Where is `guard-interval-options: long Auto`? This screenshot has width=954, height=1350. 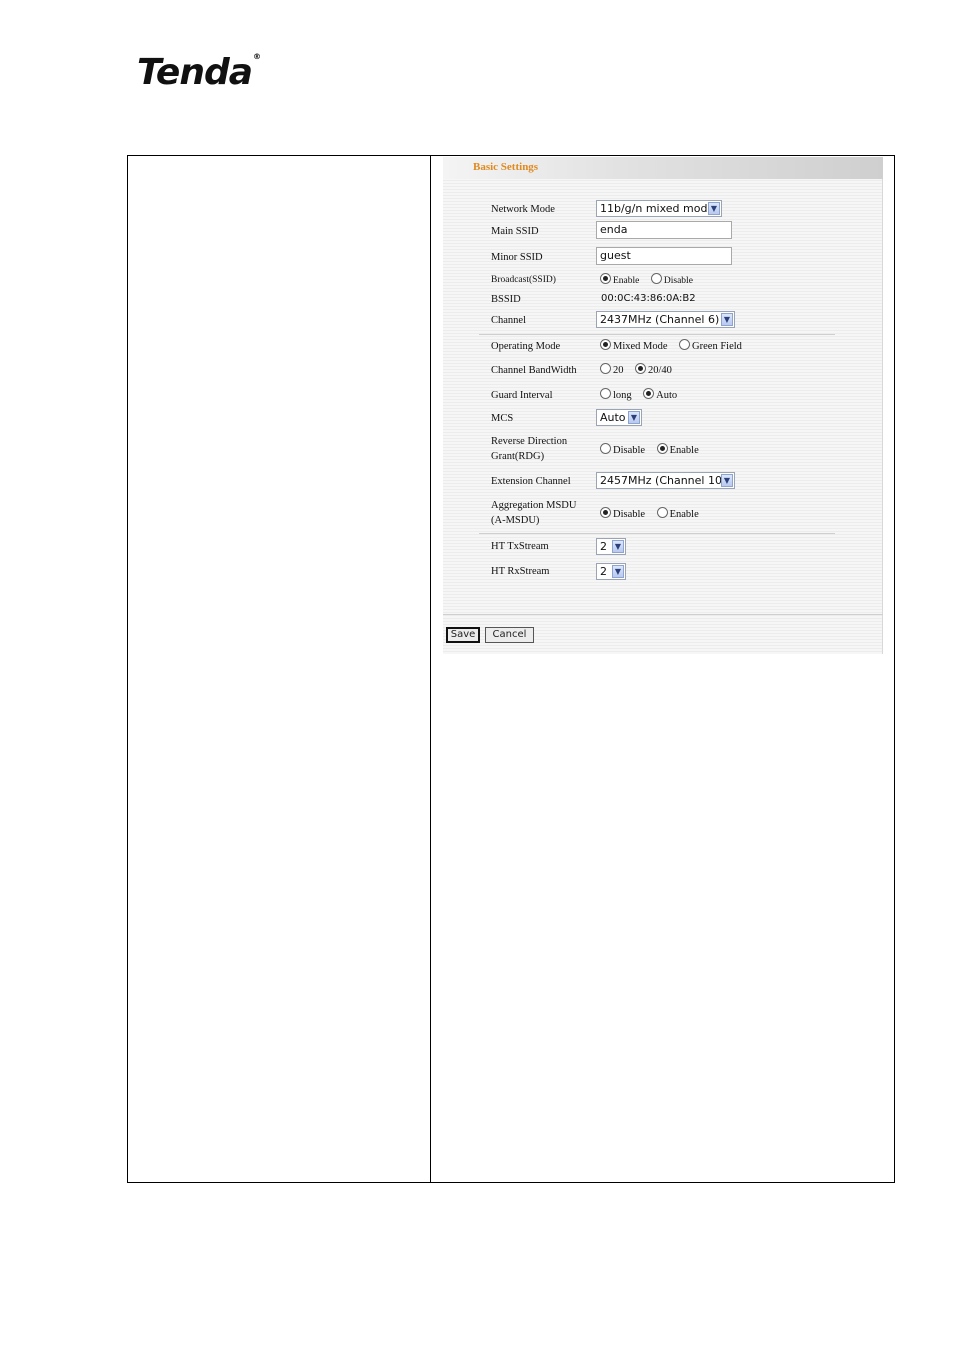
guard-interval-options: long Auto is located at coordinates (642, 394).